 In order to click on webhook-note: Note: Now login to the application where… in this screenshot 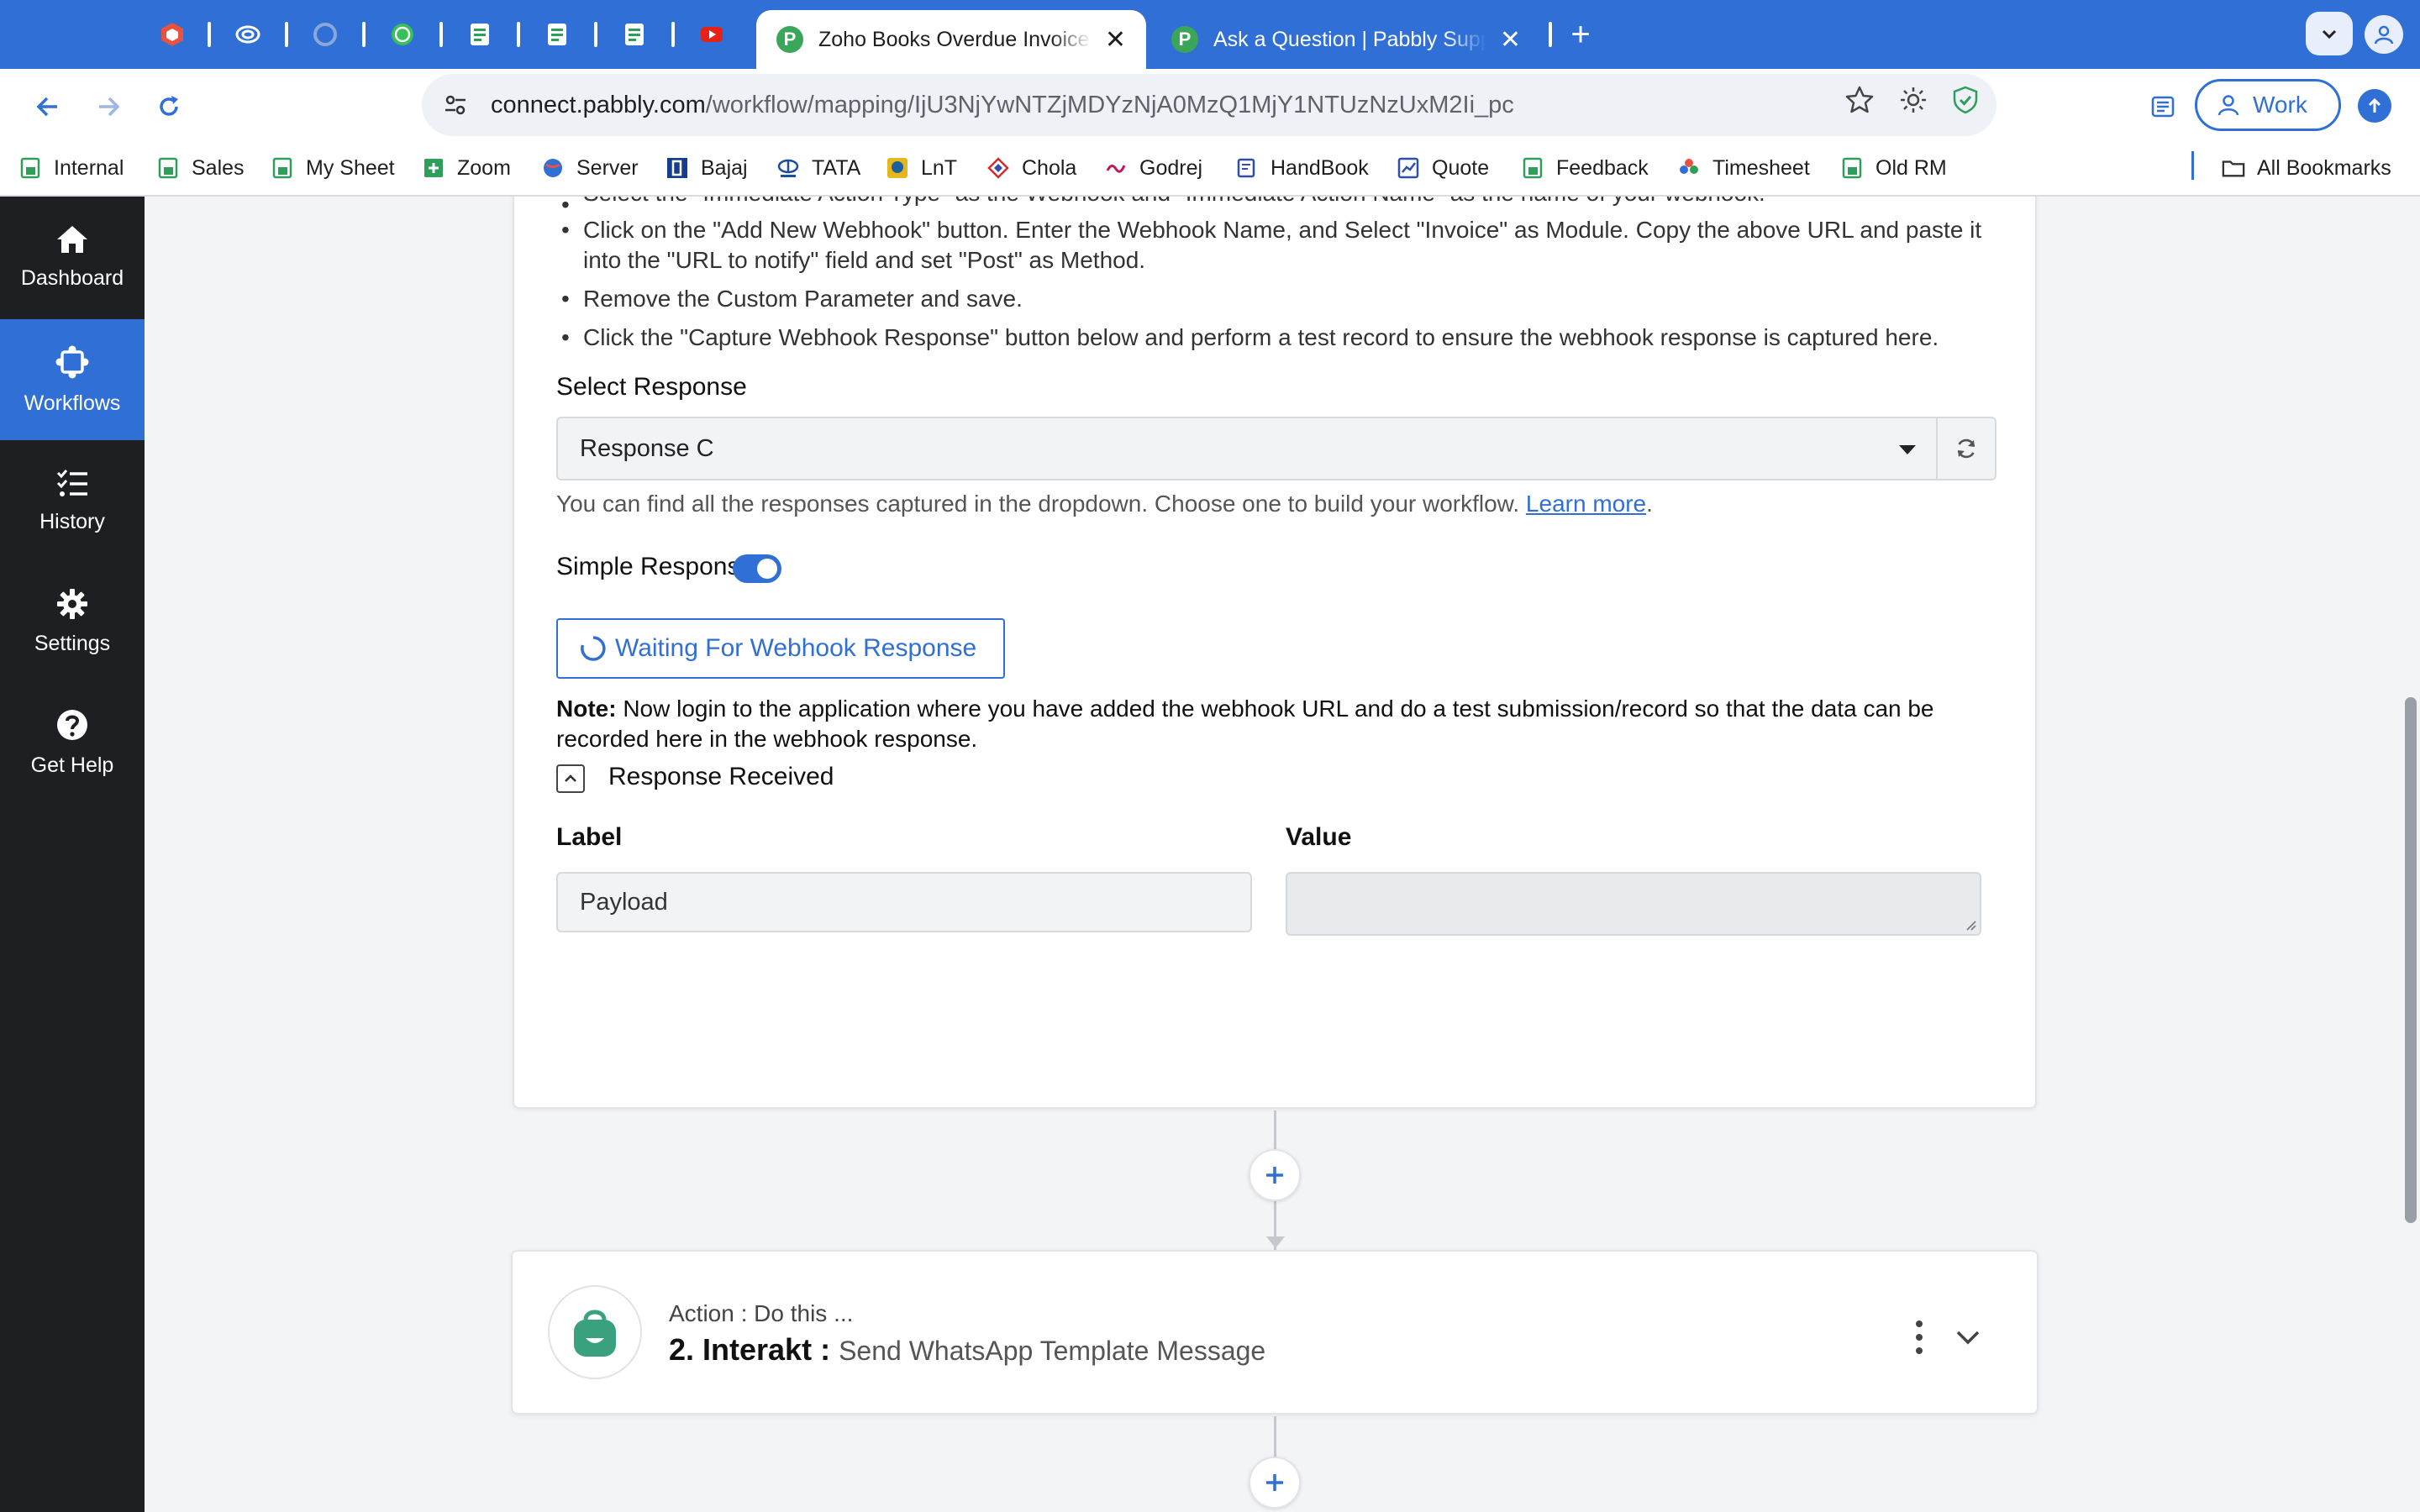, I will do `click(1245, 724)`.